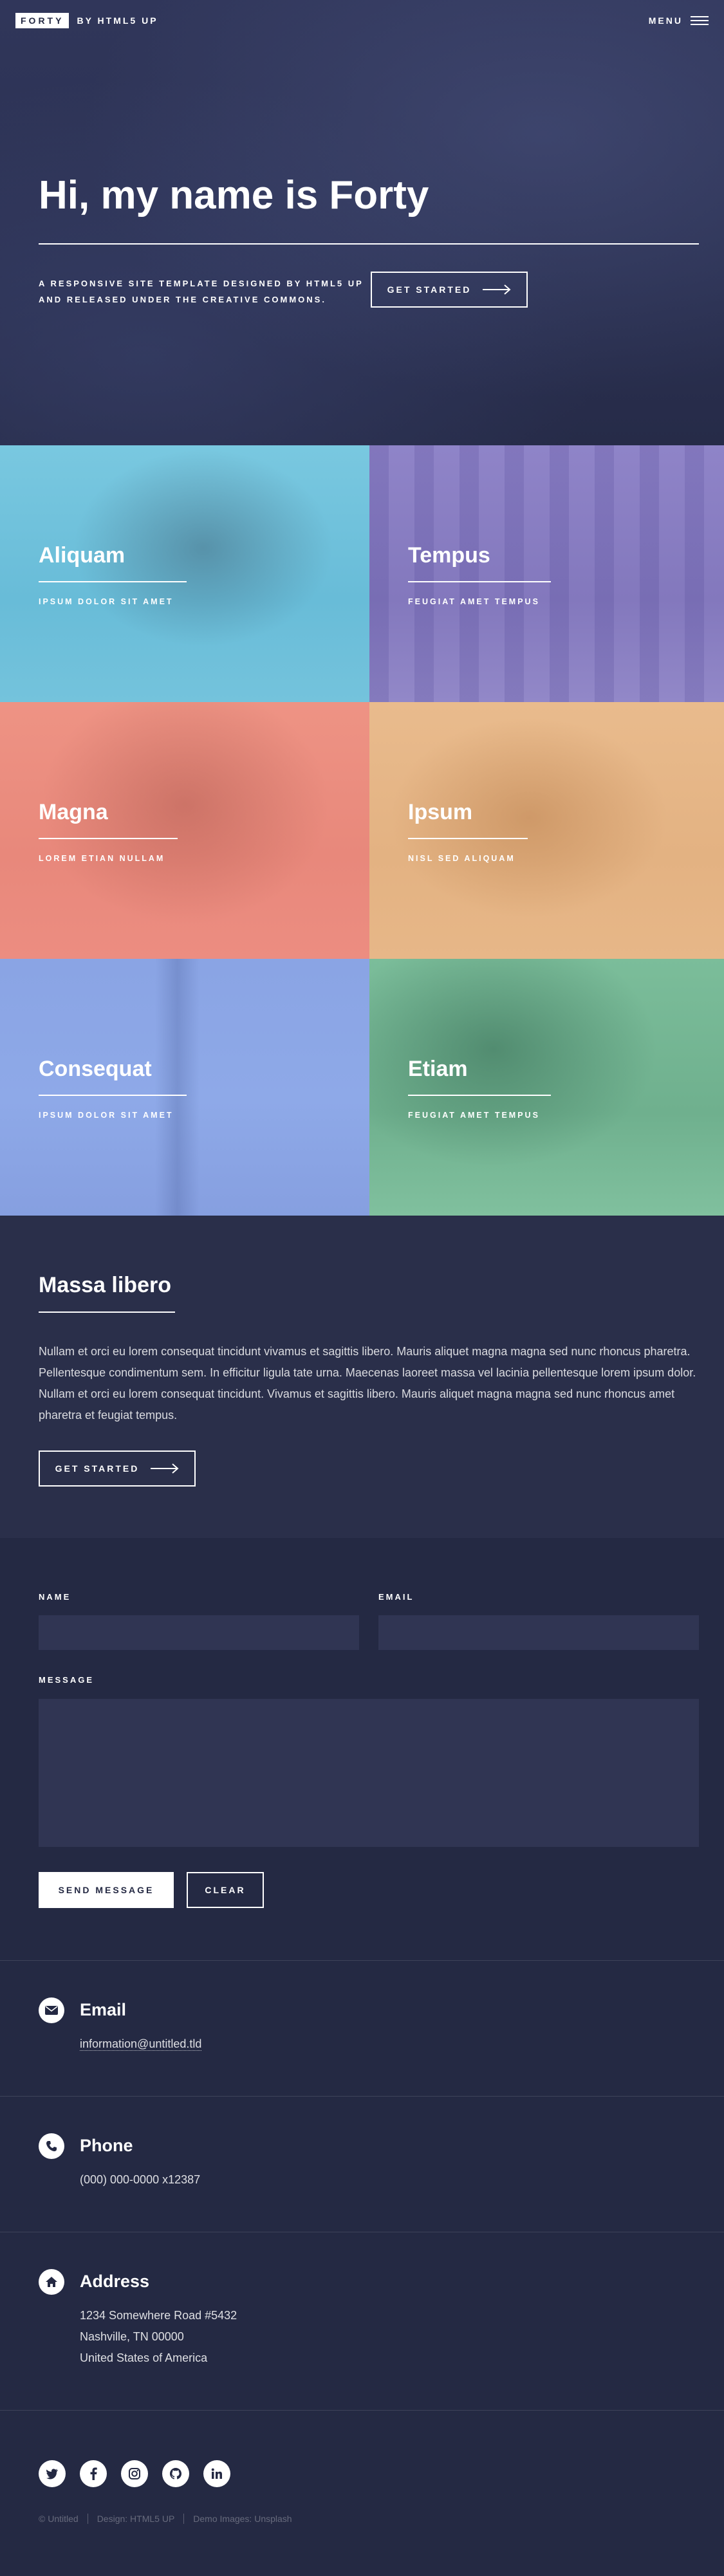  Describe the element at coordinates (95, 1069) in the screenshot. I see `tile-title: Consequat` at that location.